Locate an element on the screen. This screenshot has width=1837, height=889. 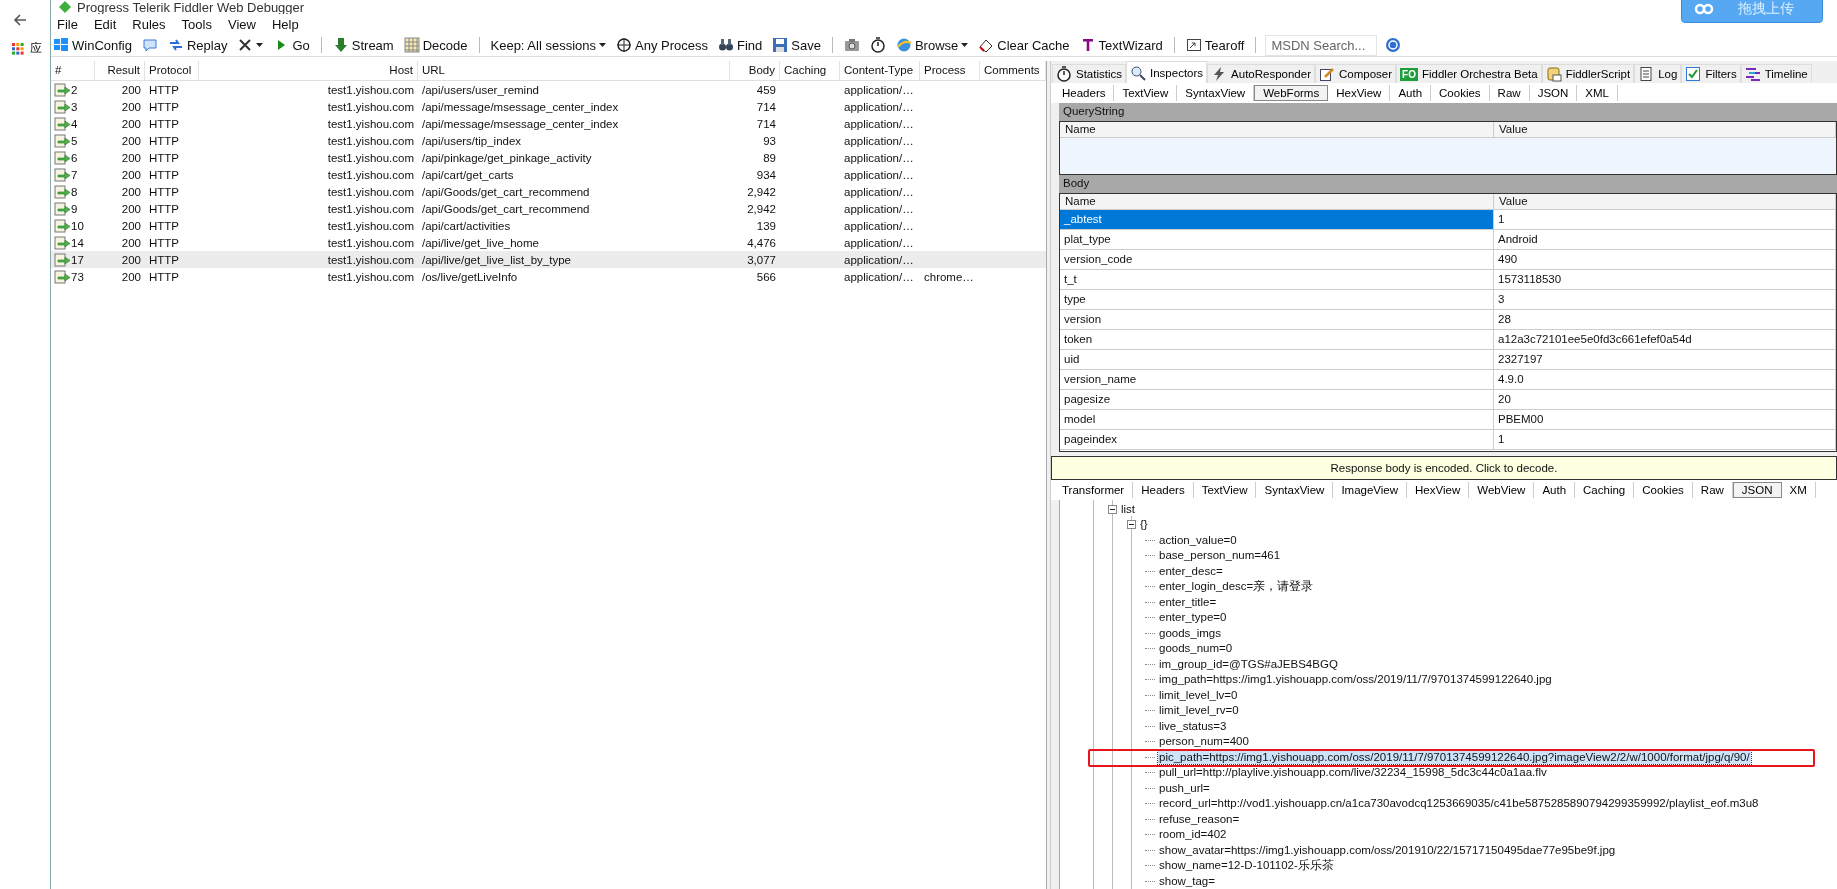
column-header: Content-Type is located at coordinates (880, 70).